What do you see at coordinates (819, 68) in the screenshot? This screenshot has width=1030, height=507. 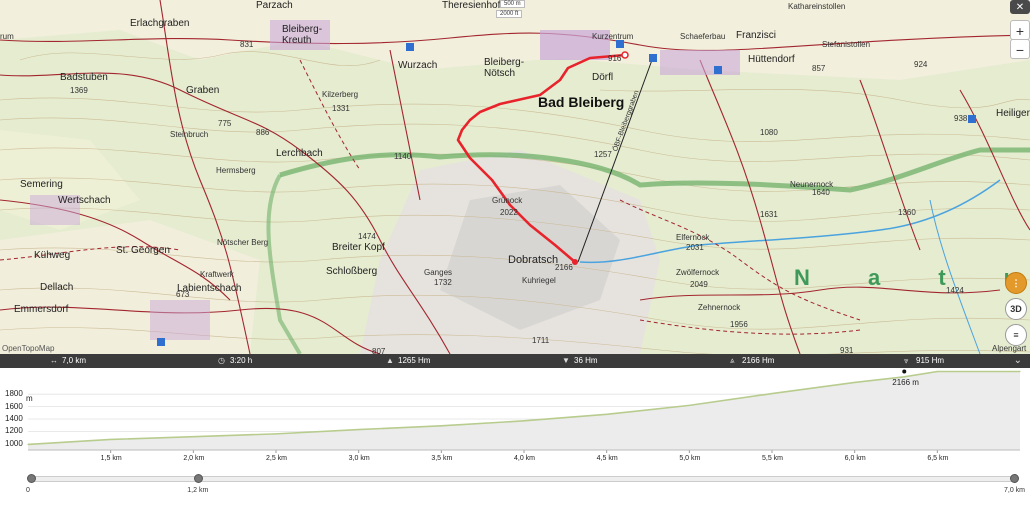 I see `elevation-label: 857` at bounding box center [819, 68].